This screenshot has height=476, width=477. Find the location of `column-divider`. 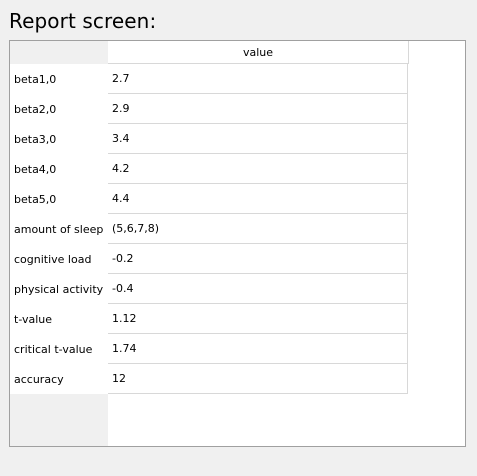

column-divider is located at coordinates (408, 52).